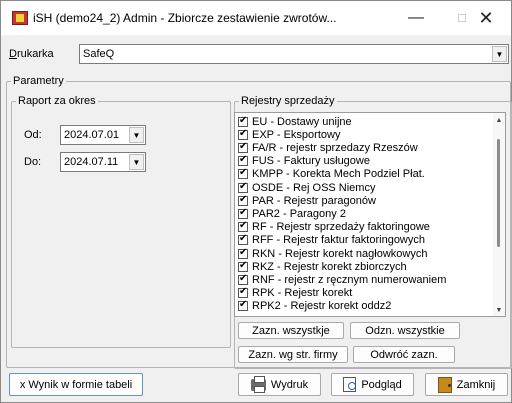  What do you see at coordinates (302, 293) in the screenshot?
I see `list-item-label: RPK - Rejestr korekt` at bounding box center [302, 293].